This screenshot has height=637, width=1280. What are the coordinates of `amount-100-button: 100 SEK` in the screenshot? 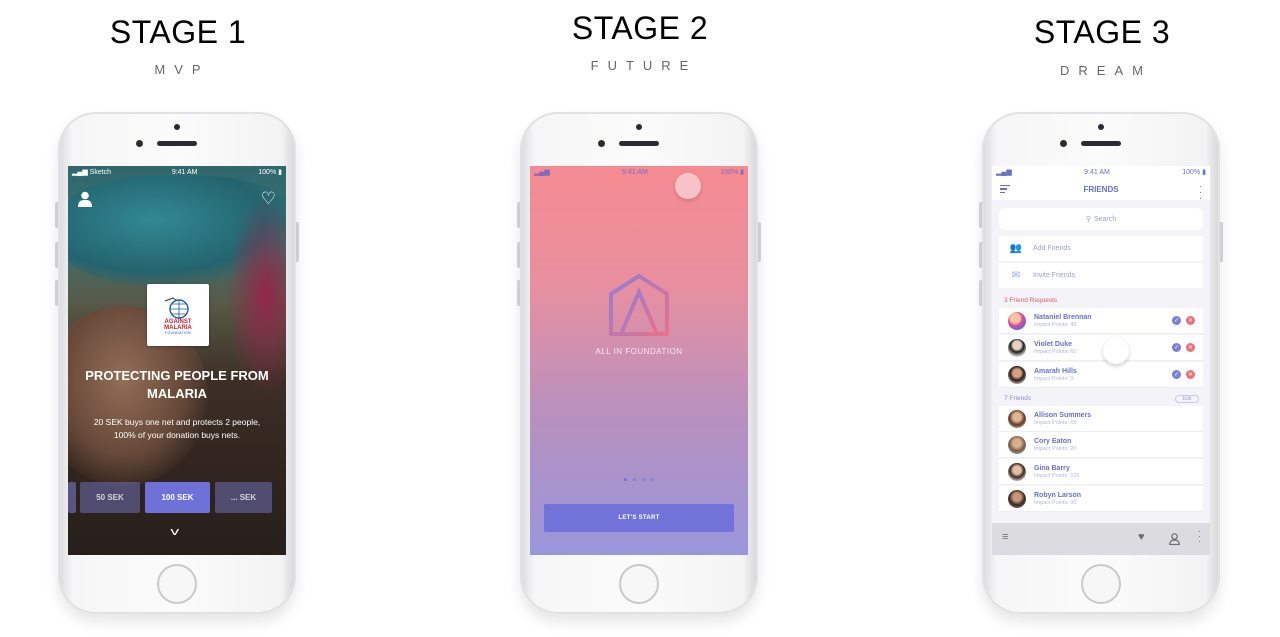 It's located at (177, 497).